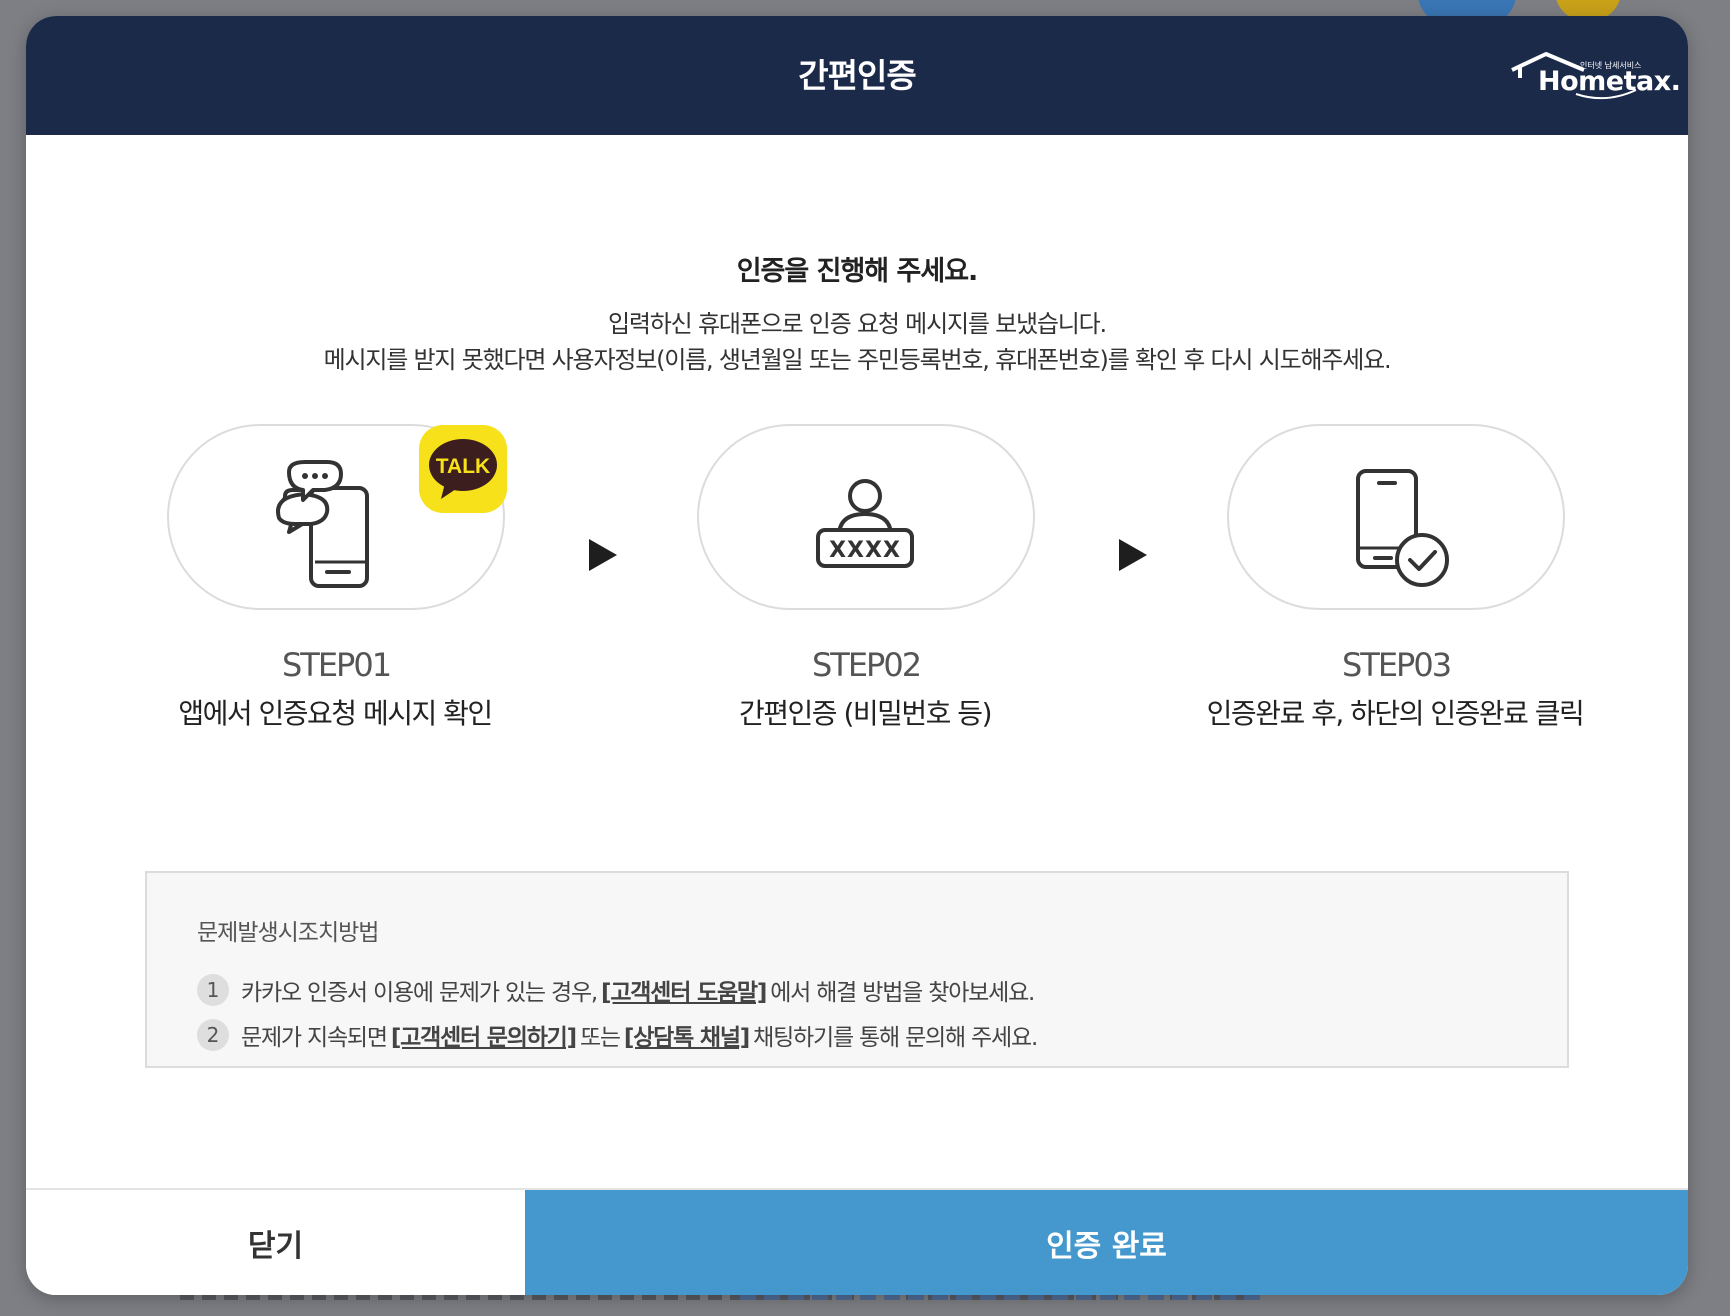 The width and height of the screenshot is (1730, 1316). What do you see at coordinates (463, 466) in the screenshot?
I see `talk-badge-label: TALK` at bounding box center [463, 466].